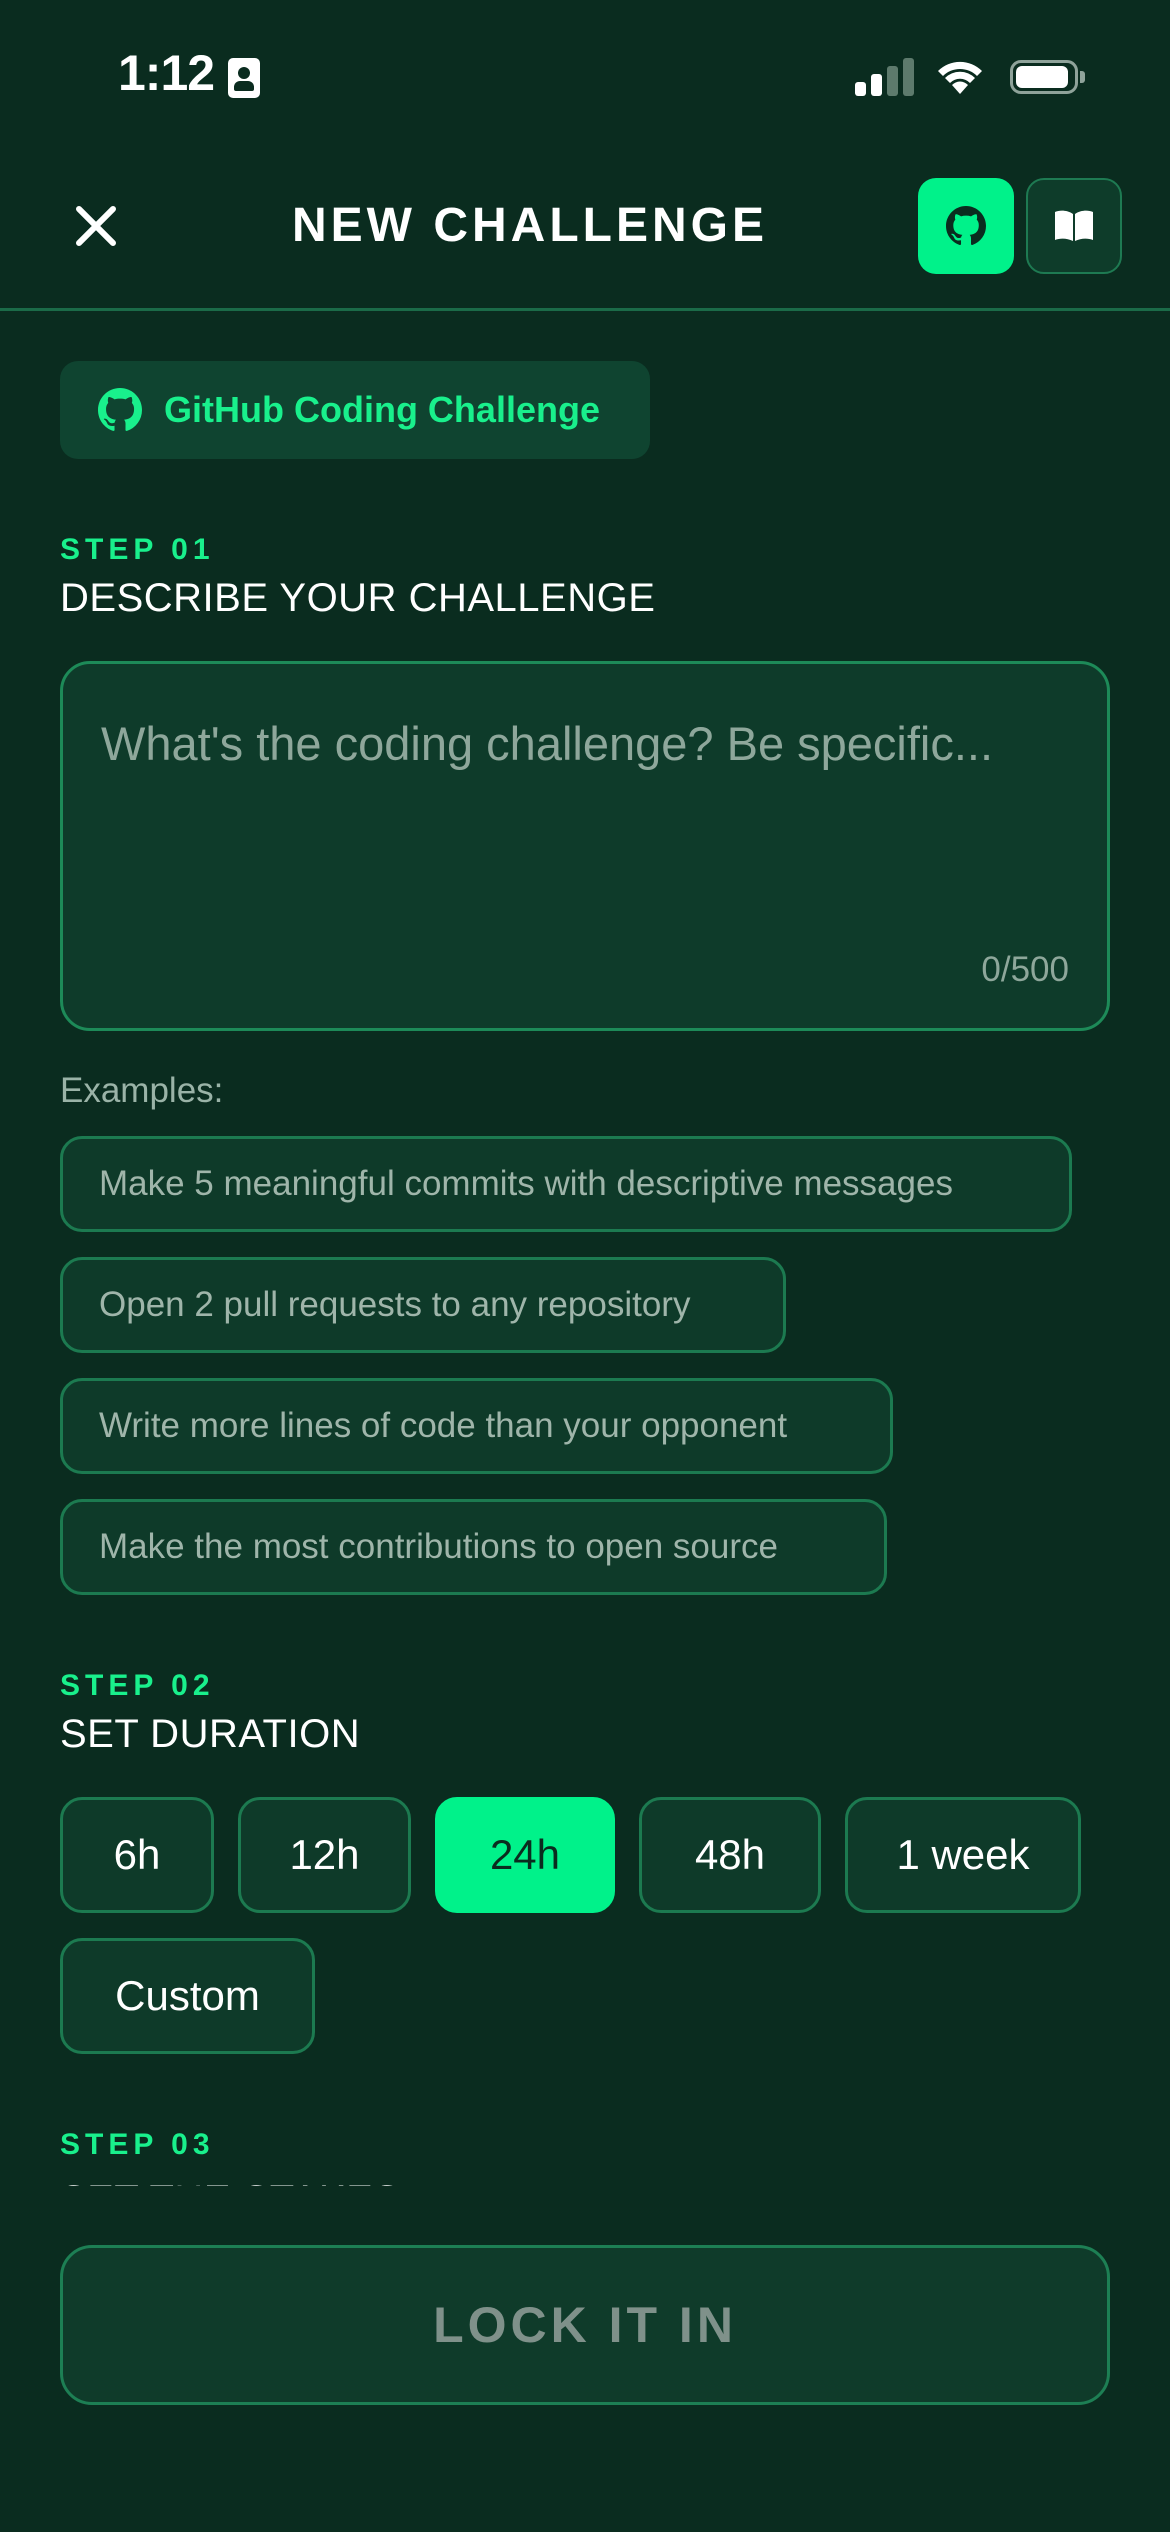  Describe the element at coordinates (410, 2157) in the screenshot. I see `step-03-section: STEP 03 SET THE STAKES` at that location.